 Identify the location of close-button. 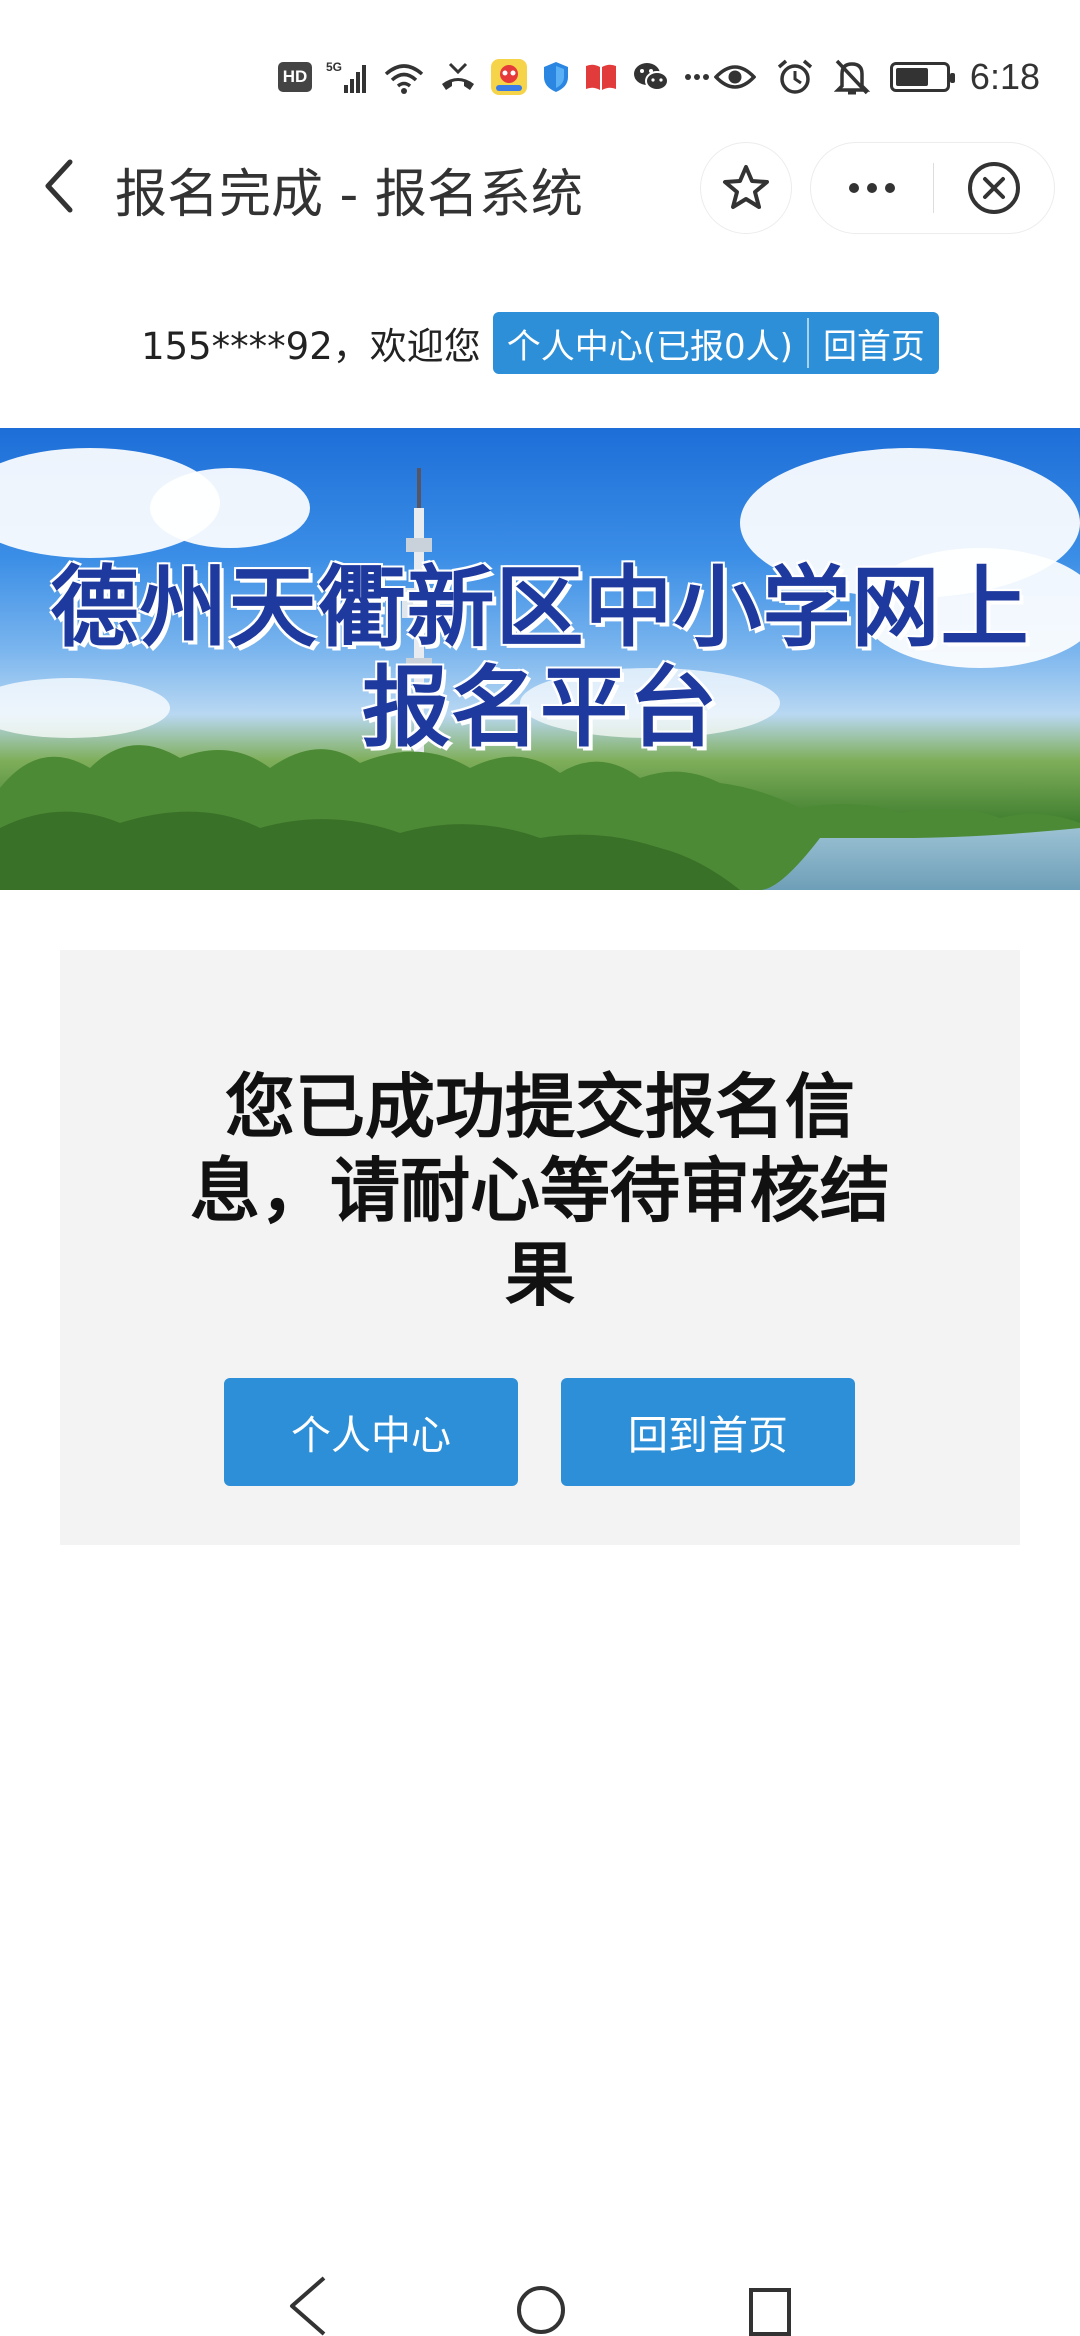
(994, 188).